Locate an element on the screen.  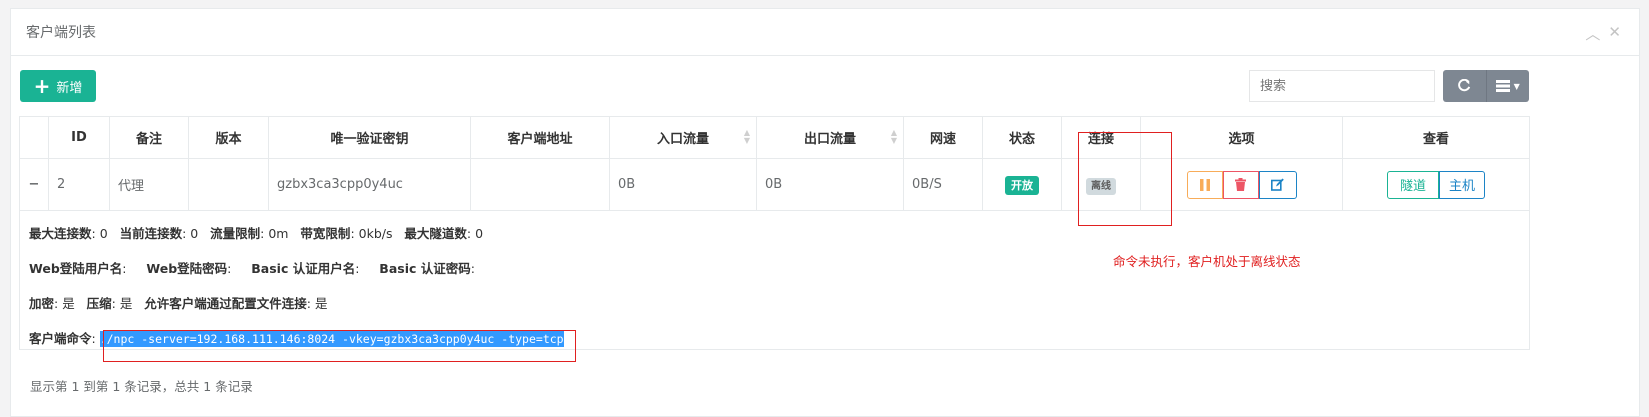
delete-button is located at coordinates (1240, 184).